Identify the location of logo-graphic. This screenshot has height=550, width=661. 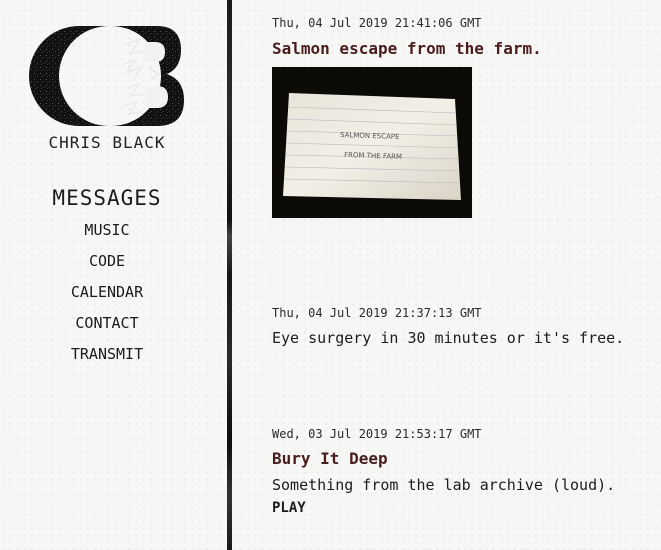
(106, 76).